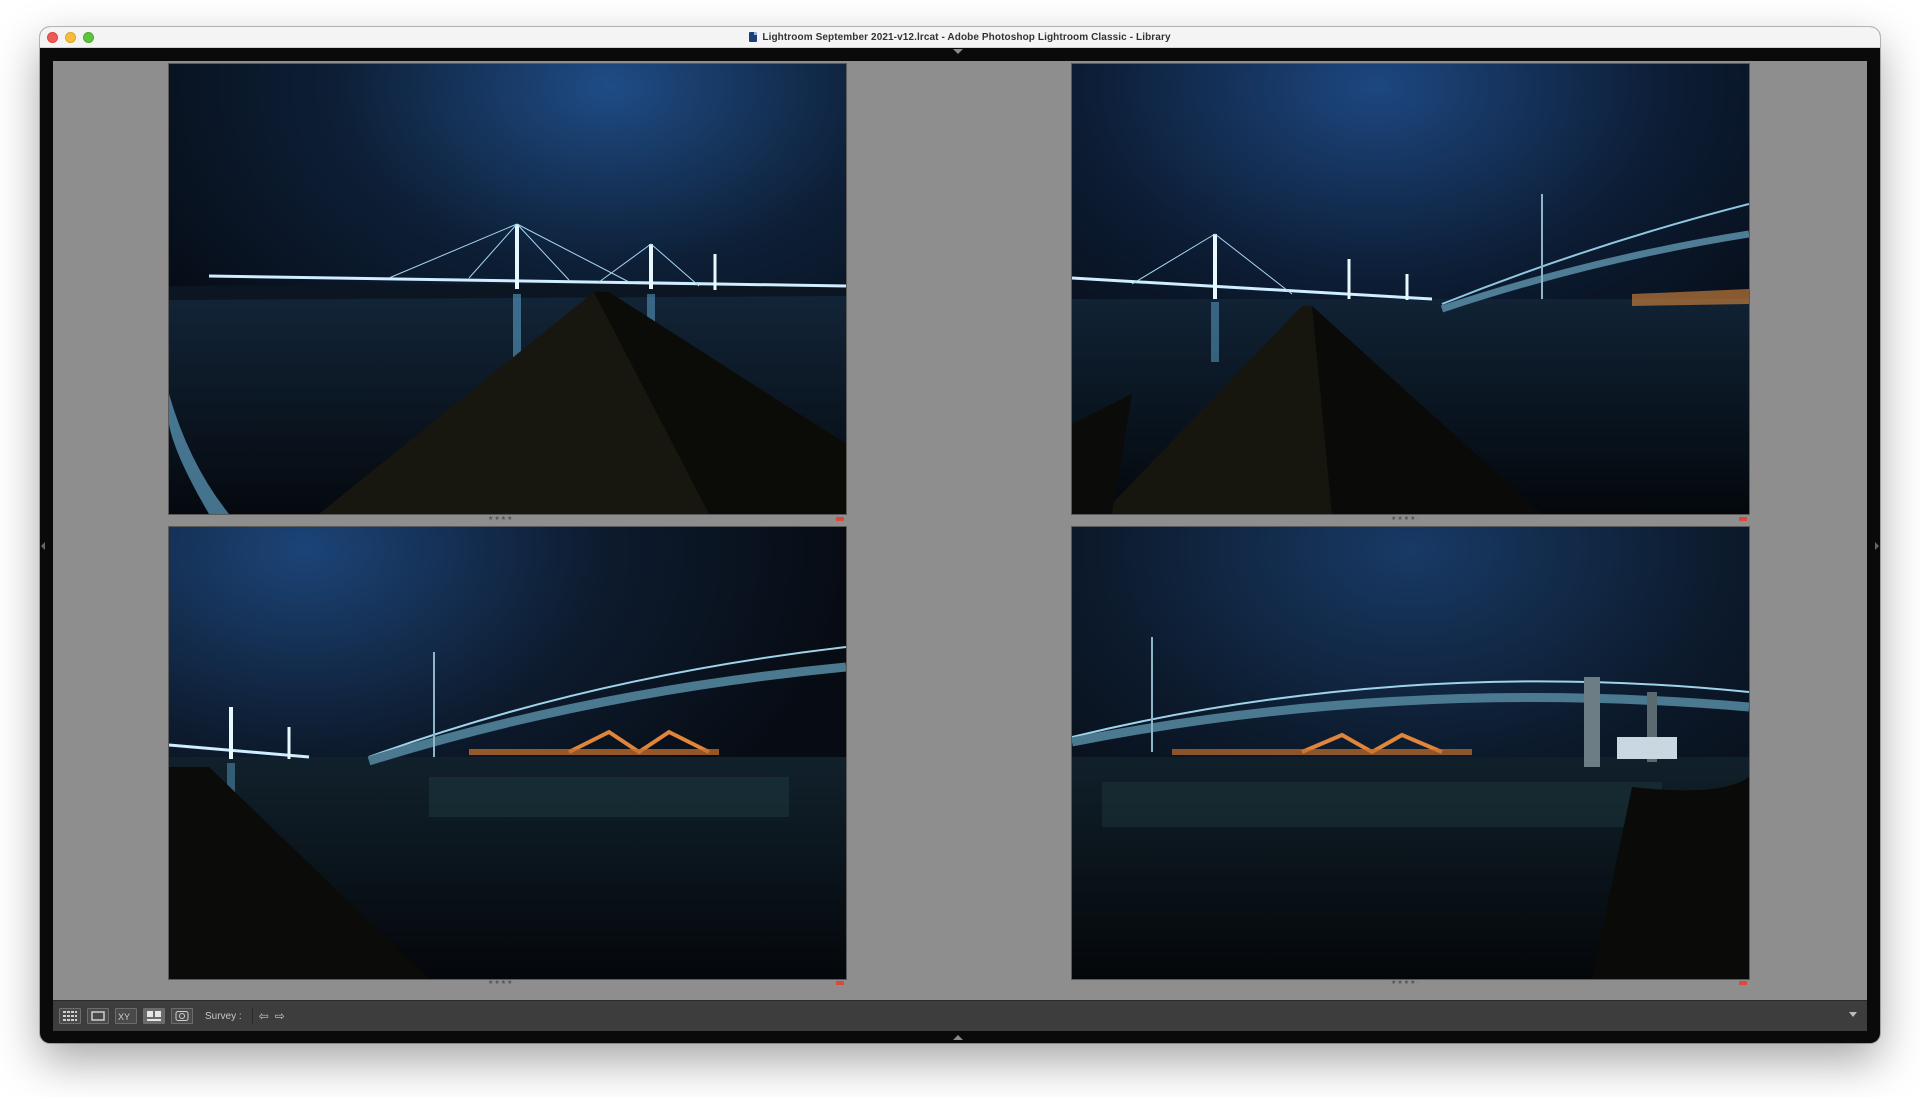  I want to click on left-panel-toggle-icon, so click(43, 546).